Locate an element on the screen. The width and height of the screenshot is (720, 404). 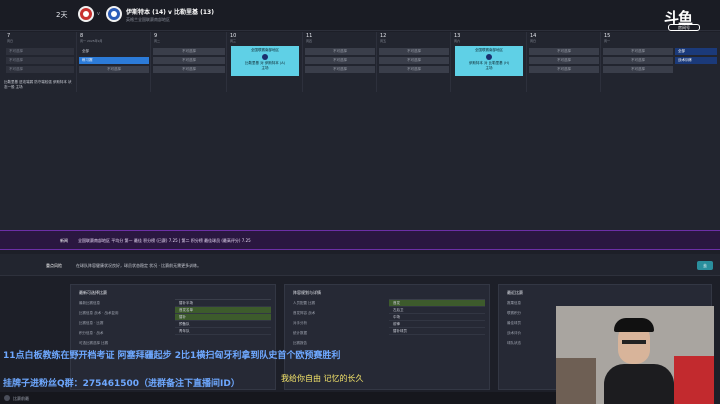
advice-label: 重点风险 is located at coordinates (54, 265).